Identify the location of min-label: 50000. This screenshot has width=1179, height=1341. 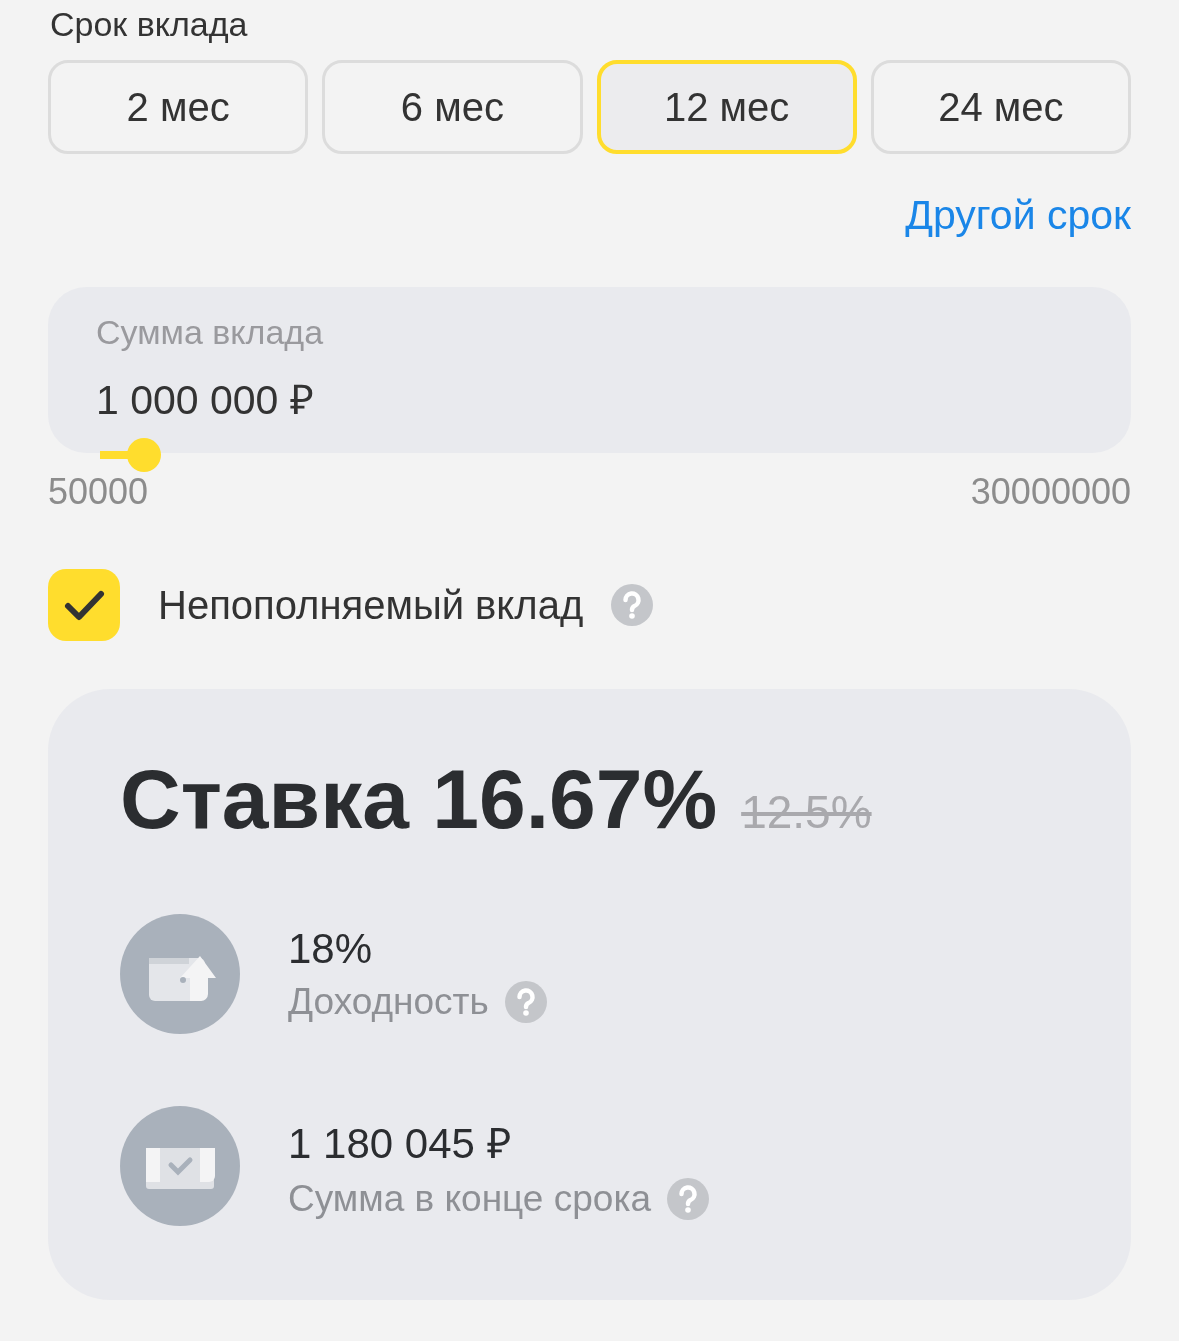
(98, 492).